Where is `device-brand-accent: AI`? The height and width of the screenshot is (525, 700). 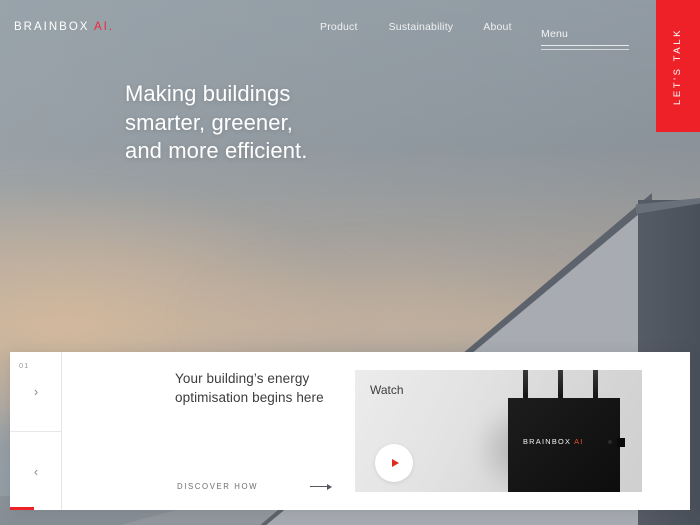 device-brand-accent: AI is located at coordinates (579, 441).